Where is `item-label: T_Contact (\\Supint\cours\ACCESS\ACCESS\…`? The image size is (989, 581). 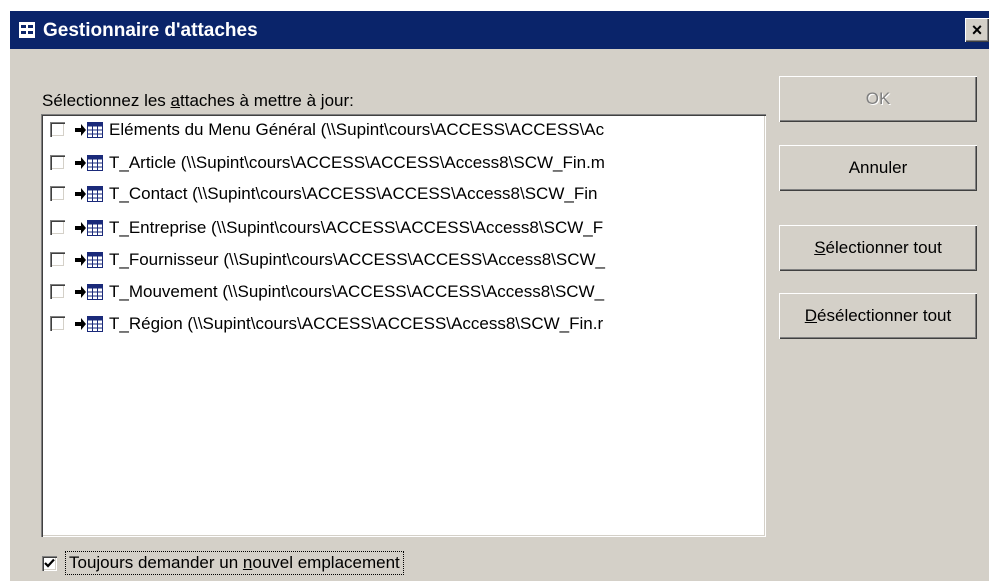
item-label: T_Contact (\\Supint\cours\ACCESS\ACCESS\… is located at coordinates (353, 193).